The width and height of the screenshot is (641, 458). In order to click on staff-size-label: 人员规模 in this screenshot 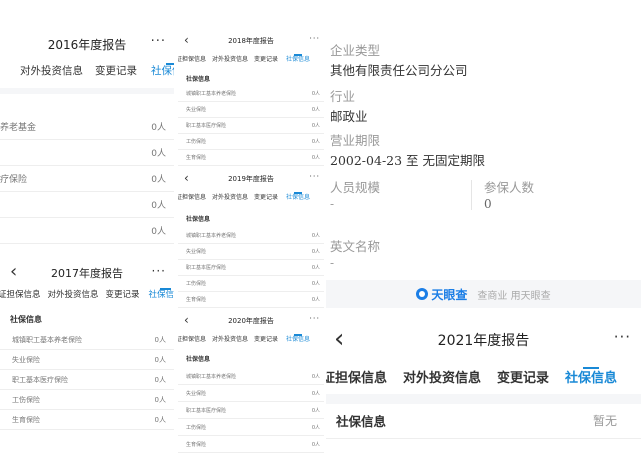, I will do `click(355, 187)`.